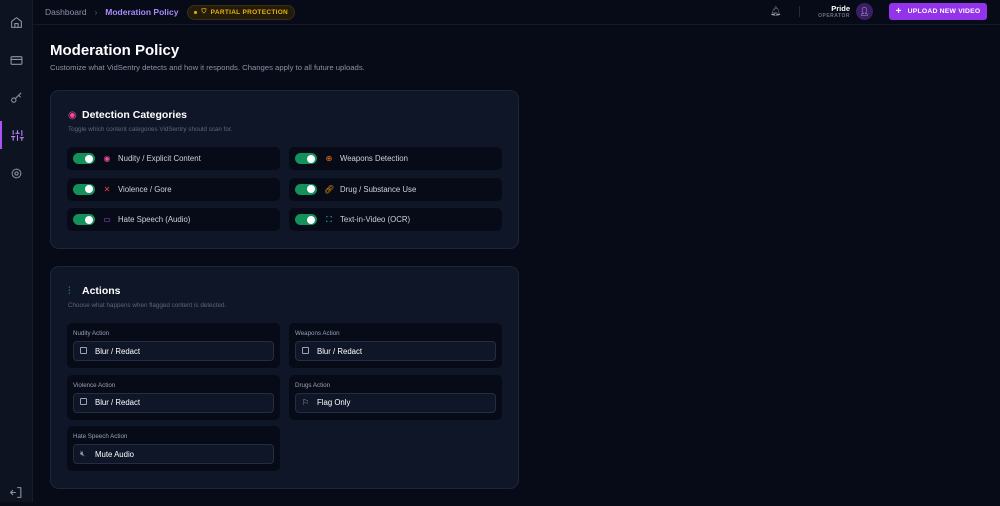 Image resolution: width=1000 pixels, height=506 pixels. I want to click on category-label: Hate Speech (Audio), so click(154, 219).